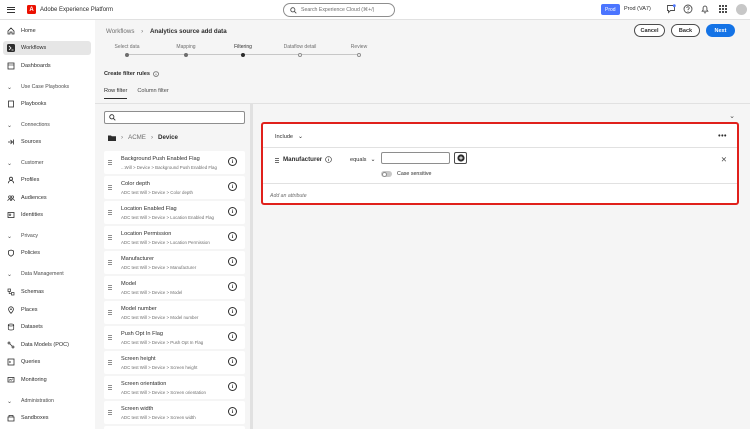 The width and height of the screenshot is (750, 429). What do you see at coordinates (47, 418) in the screenshot?
I see `nav-item-sandboxes: Sandboxes` at bounding box center [47, 418].